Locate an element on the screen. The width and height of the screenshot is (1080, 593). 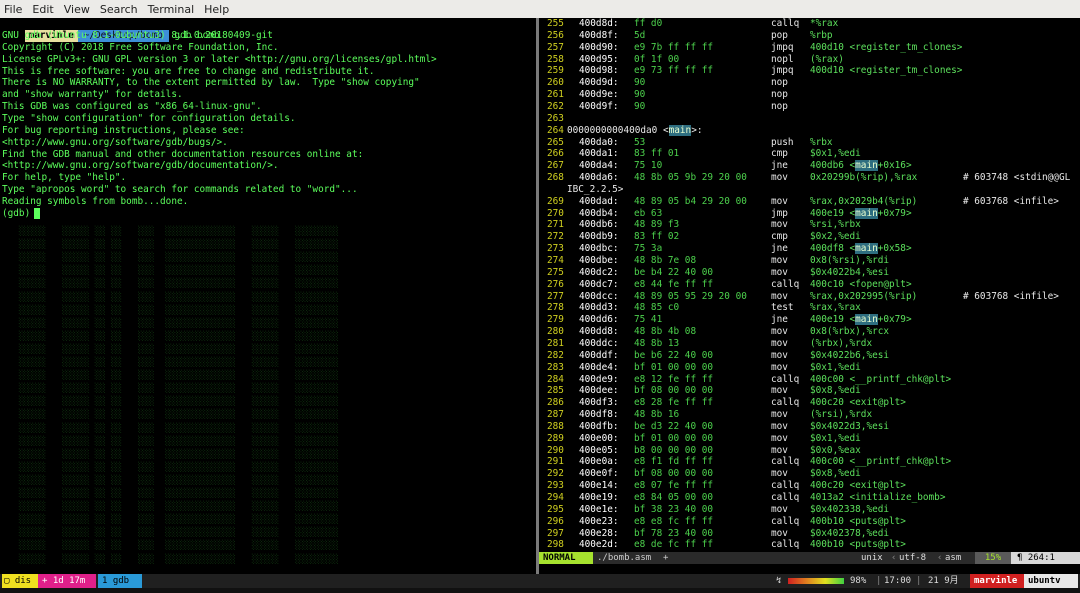
asm-operand: 400e19 <main+0x79> is located at coordinates (861, 213).